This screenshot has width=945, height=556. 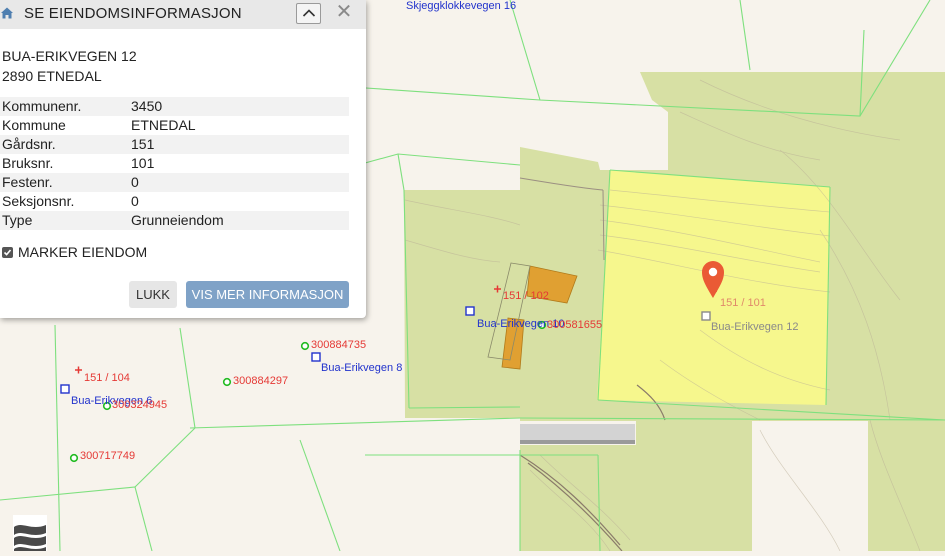 I want to click on close-button: LUKK, so click(x=153, y=294).